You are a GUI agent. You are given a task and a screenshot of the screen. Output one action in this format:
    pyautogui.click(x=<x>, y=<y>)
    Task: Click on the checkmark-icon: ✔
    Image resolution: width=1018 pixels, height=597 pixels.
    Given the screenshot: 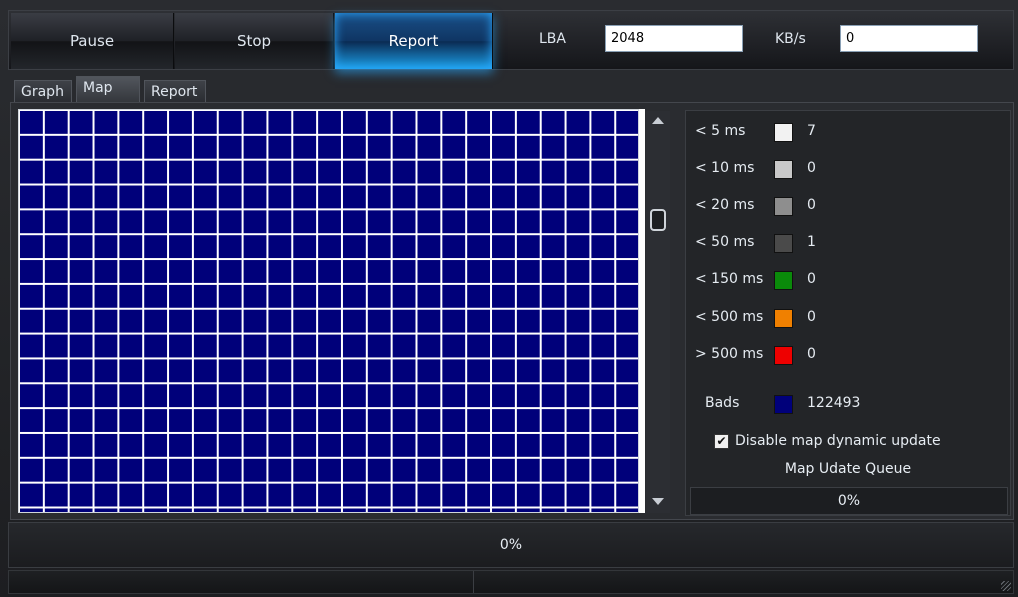 What is the action you would take?
    pyautogui.click(x=721, y=441)
    